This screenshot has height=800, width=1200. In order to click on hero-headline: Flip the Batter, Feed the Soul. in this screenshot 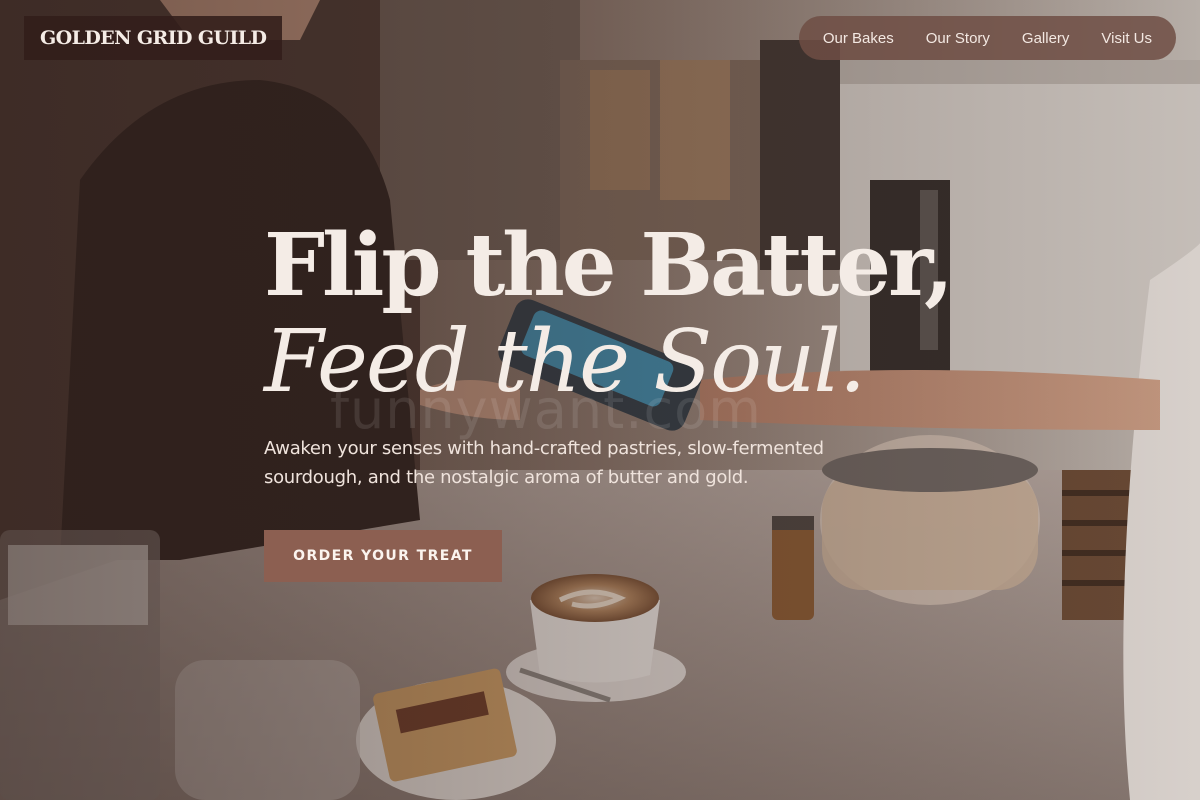, I will do `click(609, 313)`.